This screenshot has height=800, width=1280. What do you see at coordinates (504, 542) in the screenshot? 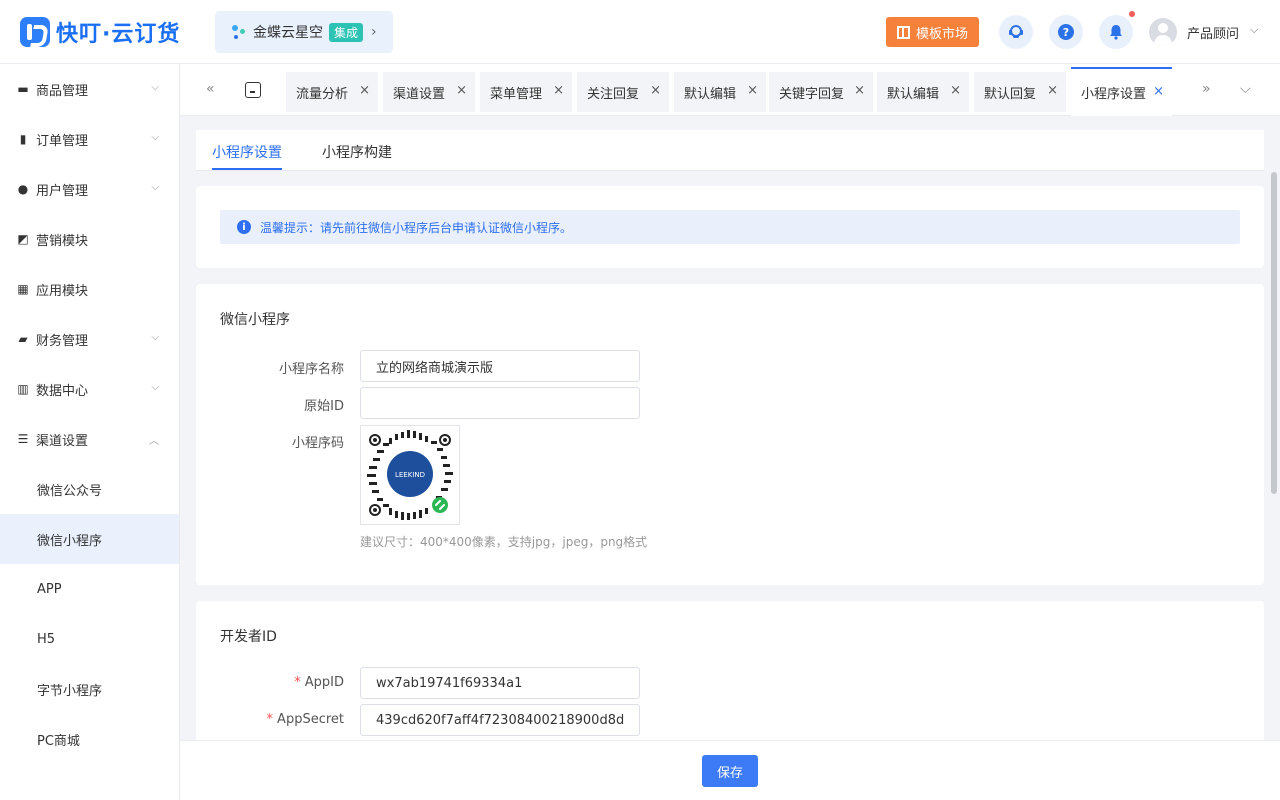
I see `image-size-hint: 建议尺寸：400*400像素，支持jpg，jpeg，png格式` at bounding box center [504, 542].